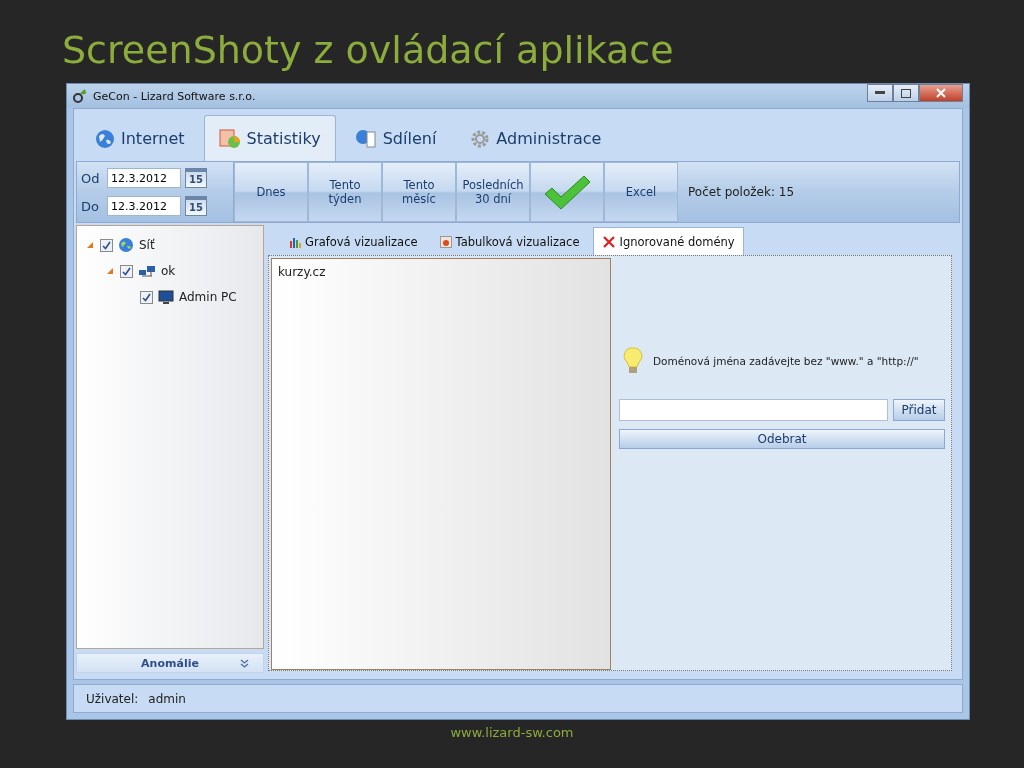 This screenshot has height=768, width=1024. What do you see at coordinates (668, 241) in the screenshot?
I see `view-tab: Ignorované domény` at bounding box center [668, 241].